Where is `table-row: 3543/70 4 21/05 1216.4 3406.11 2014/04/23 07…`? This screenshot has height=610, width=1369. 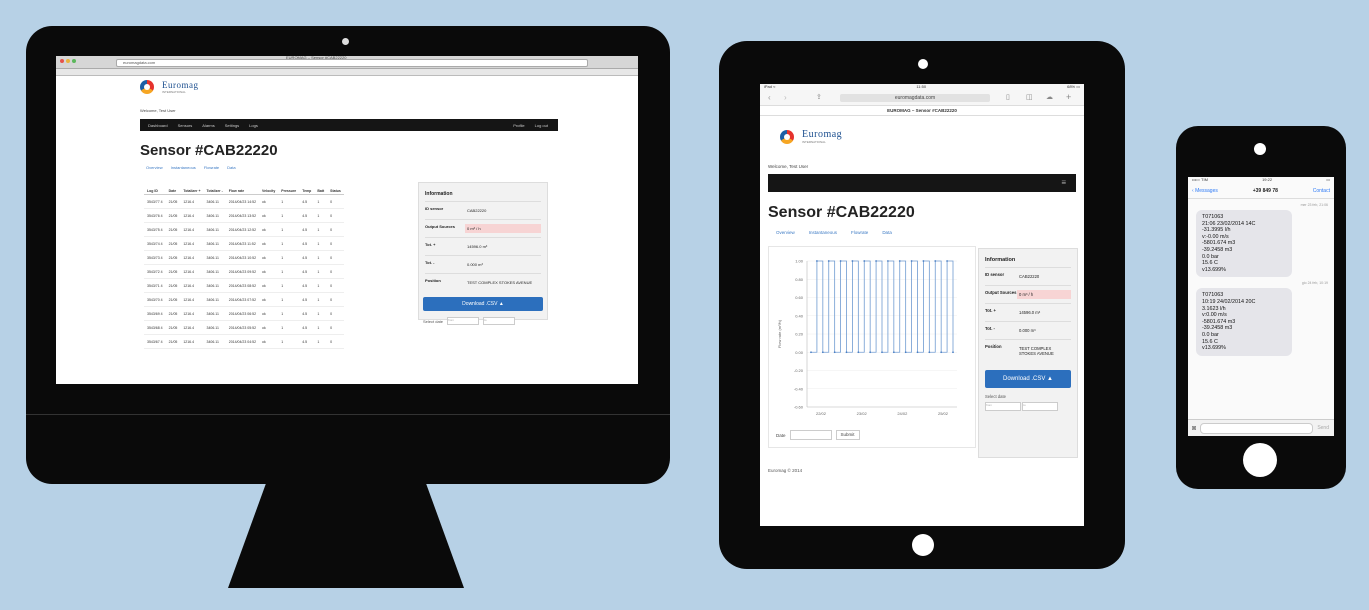
table-row: 3543/70 4 21/05 1216.4 3406.11 2014/04/23 07… is located at coordinates (244, 299).